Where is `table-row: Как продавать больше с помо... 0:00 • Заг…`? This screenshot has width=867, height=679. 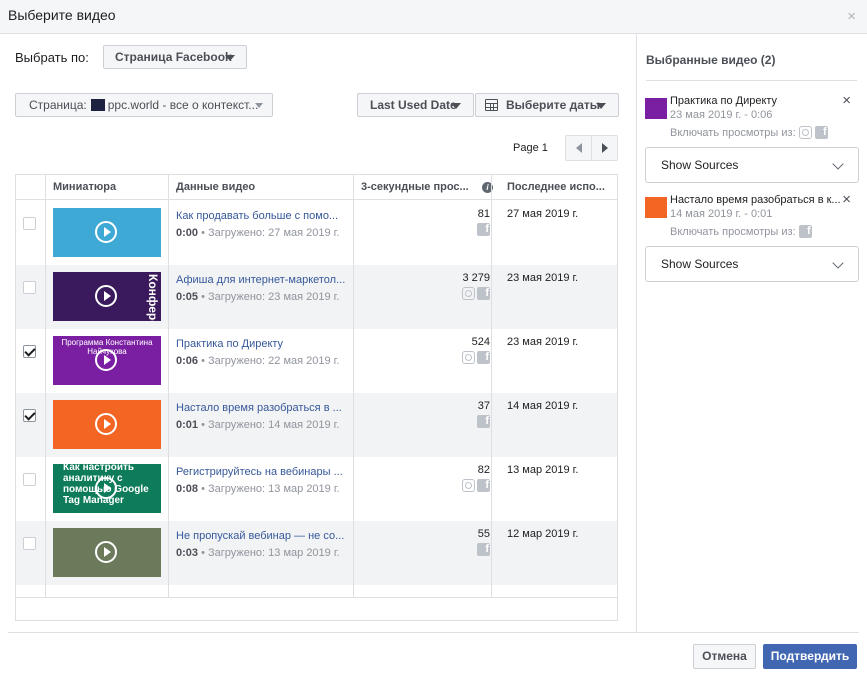
table-row: Как продавать больше с помо... 0:00 • Заг… is located at coordinates (316, 233).